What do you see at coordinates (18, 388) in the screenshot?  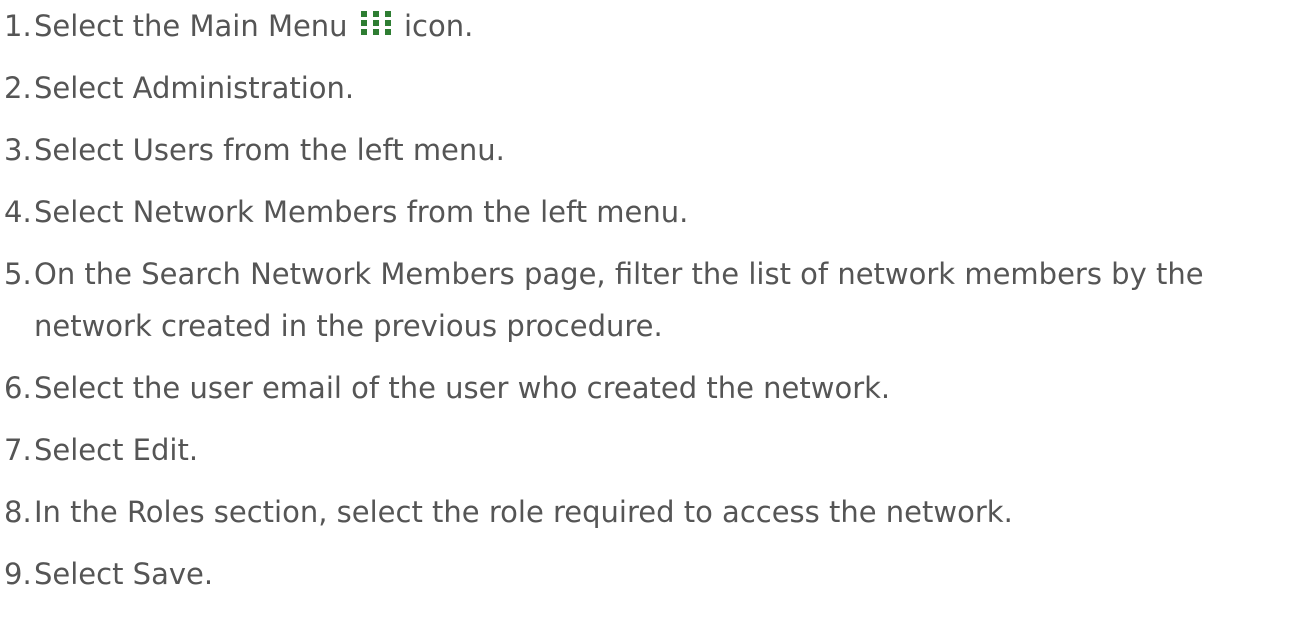 I see `step-number: 6.` at bounding box center [18, 388].